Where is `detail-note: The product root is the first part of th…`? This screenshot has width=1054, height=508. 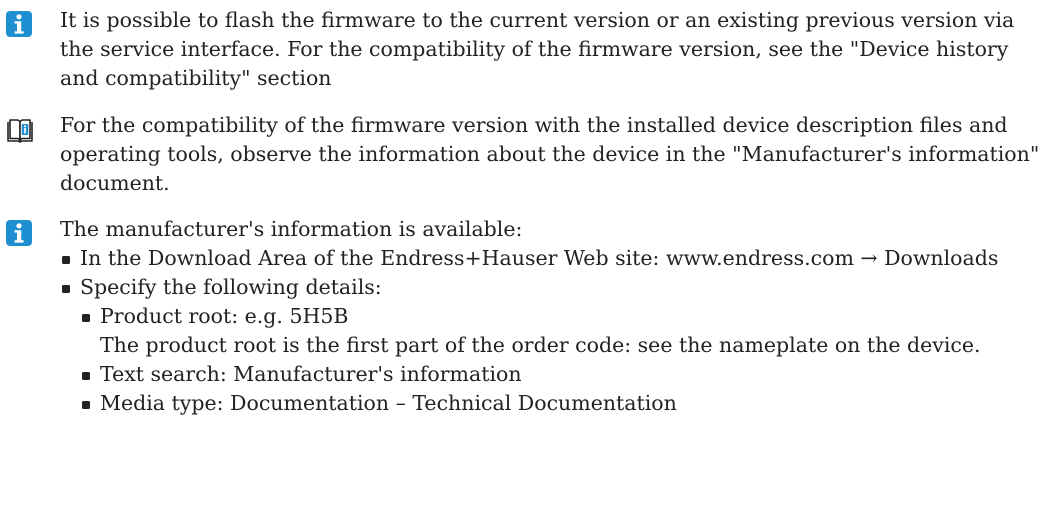
detail-note: The product root is the first part of th… is located at coordinates (540, 345).